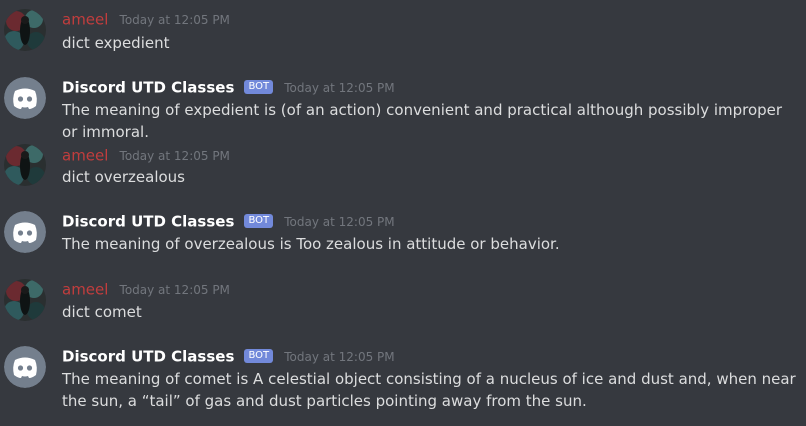  What do you see at coordinates (123, 177) in the screenshot?
I see `message-content: dict overzealous` at bounding box center [123, 177].